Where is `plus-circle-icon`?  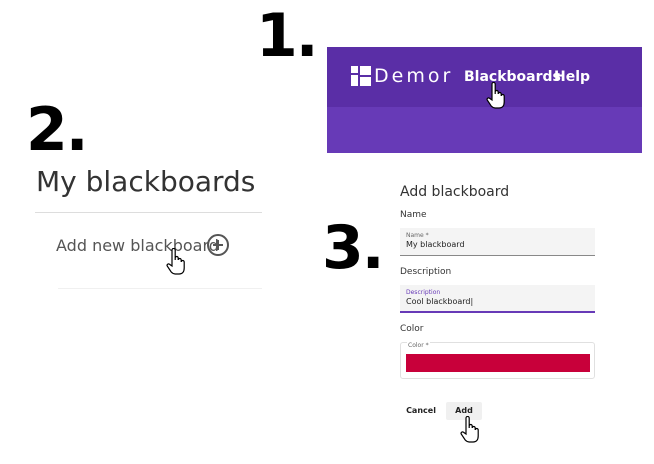
plus-circle-icon is located at coordinates (218, 245).